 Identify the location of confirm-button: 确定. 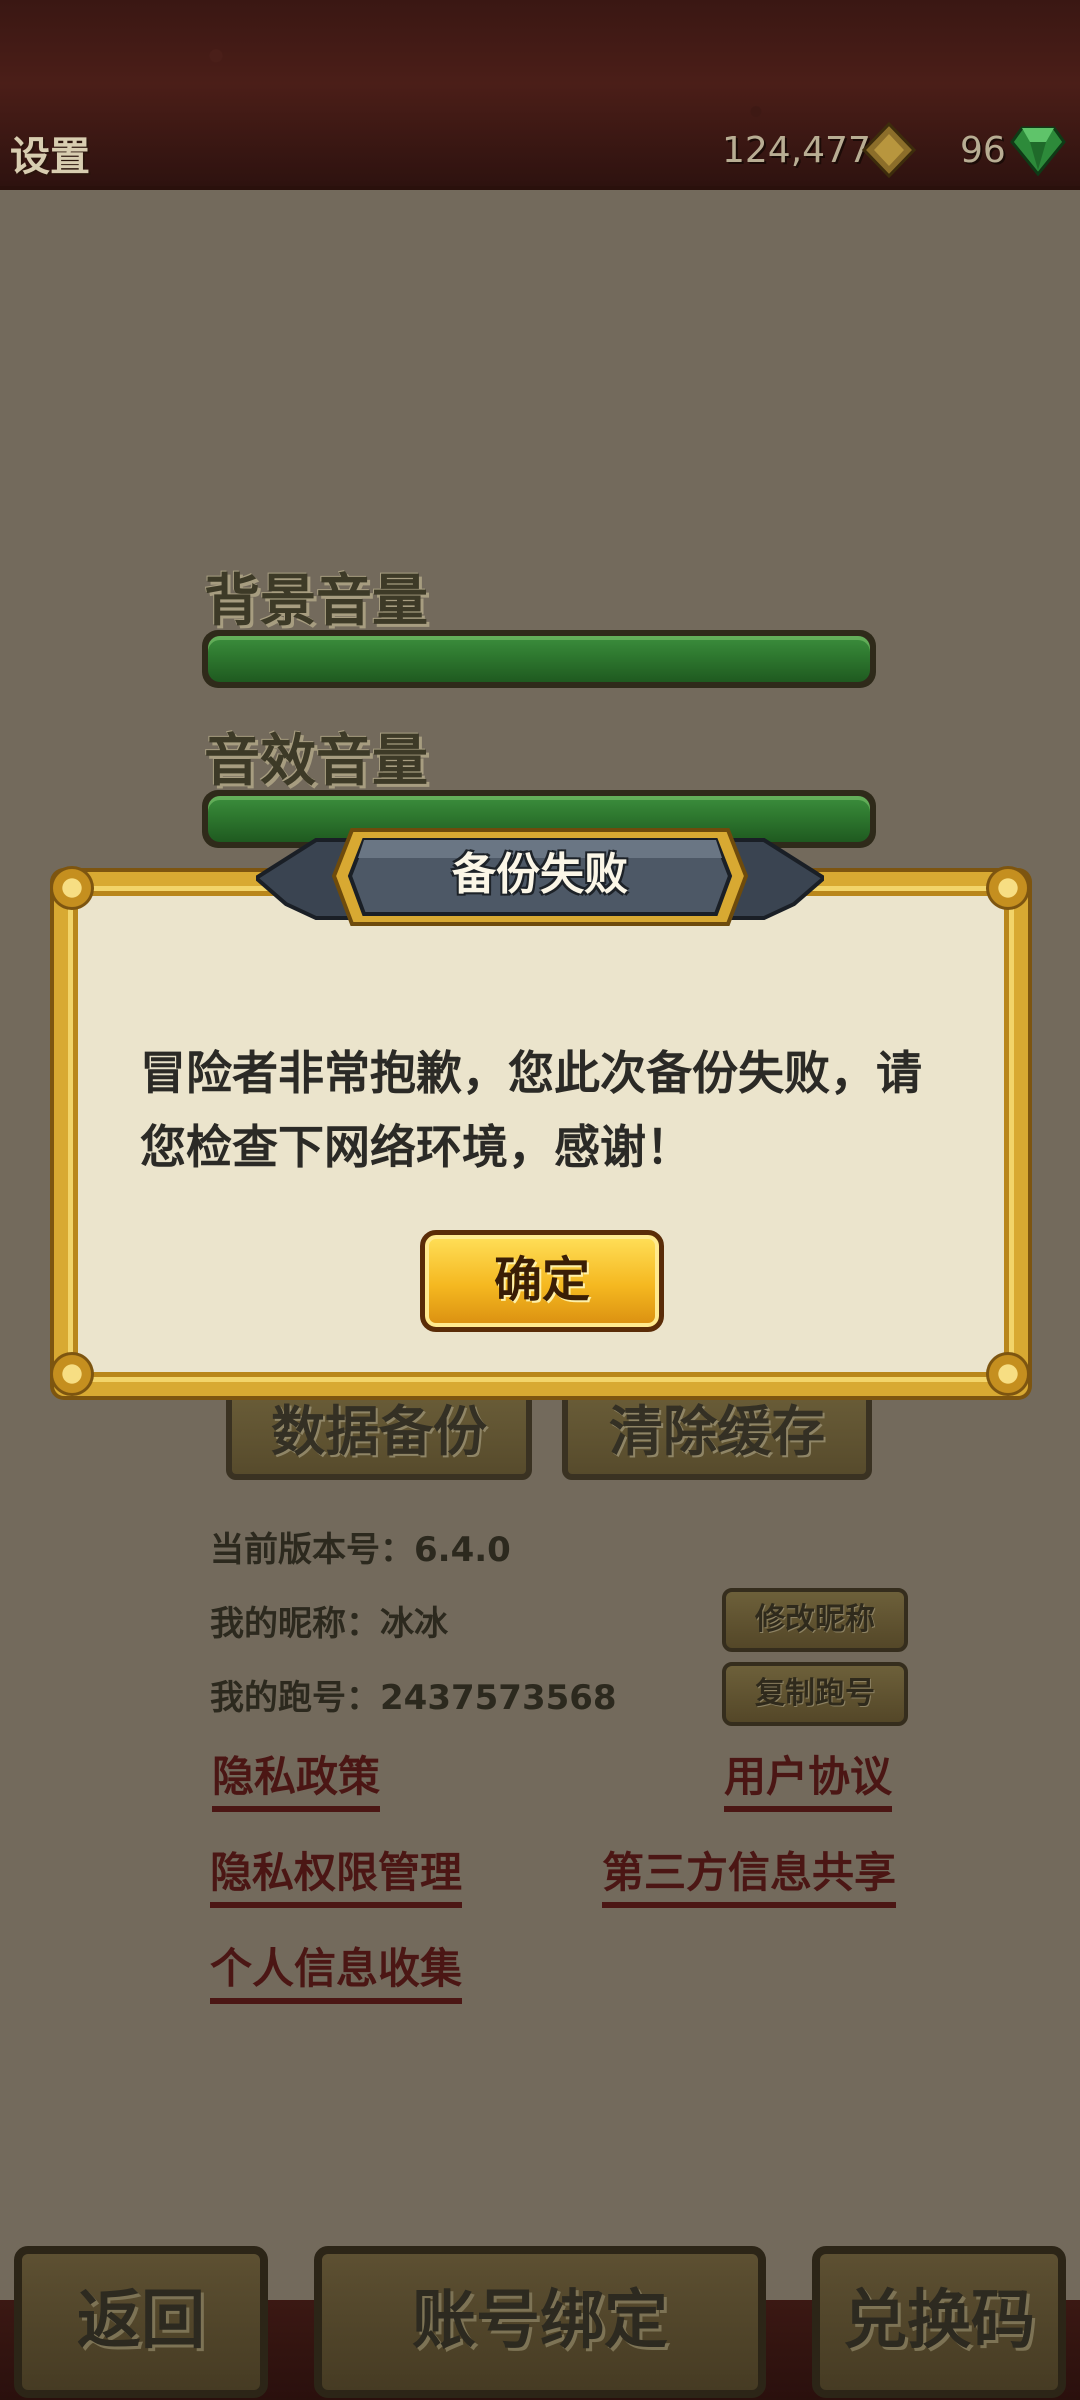
(542, 1281).